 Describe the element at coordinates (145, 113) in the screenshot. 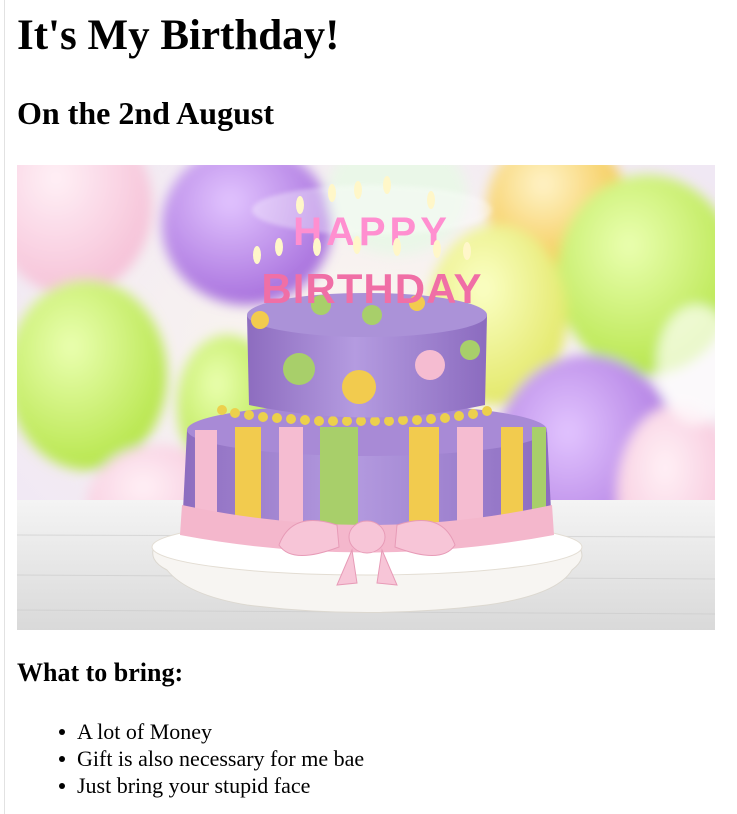

I see `page-subtitle: On the 2nd August` at that location.